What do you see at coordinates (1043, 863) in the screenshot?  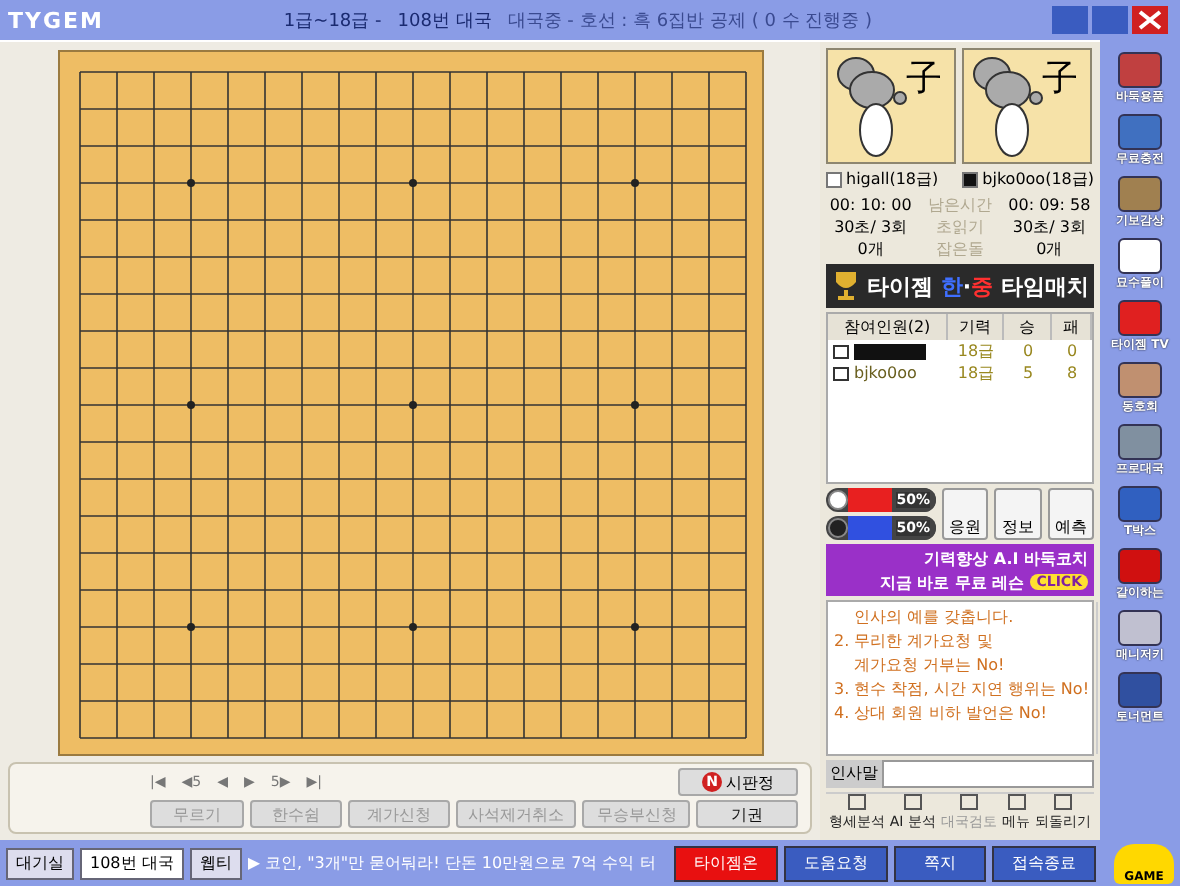 I see `status-button: 접속종료` at bounding box center [1043, 863].